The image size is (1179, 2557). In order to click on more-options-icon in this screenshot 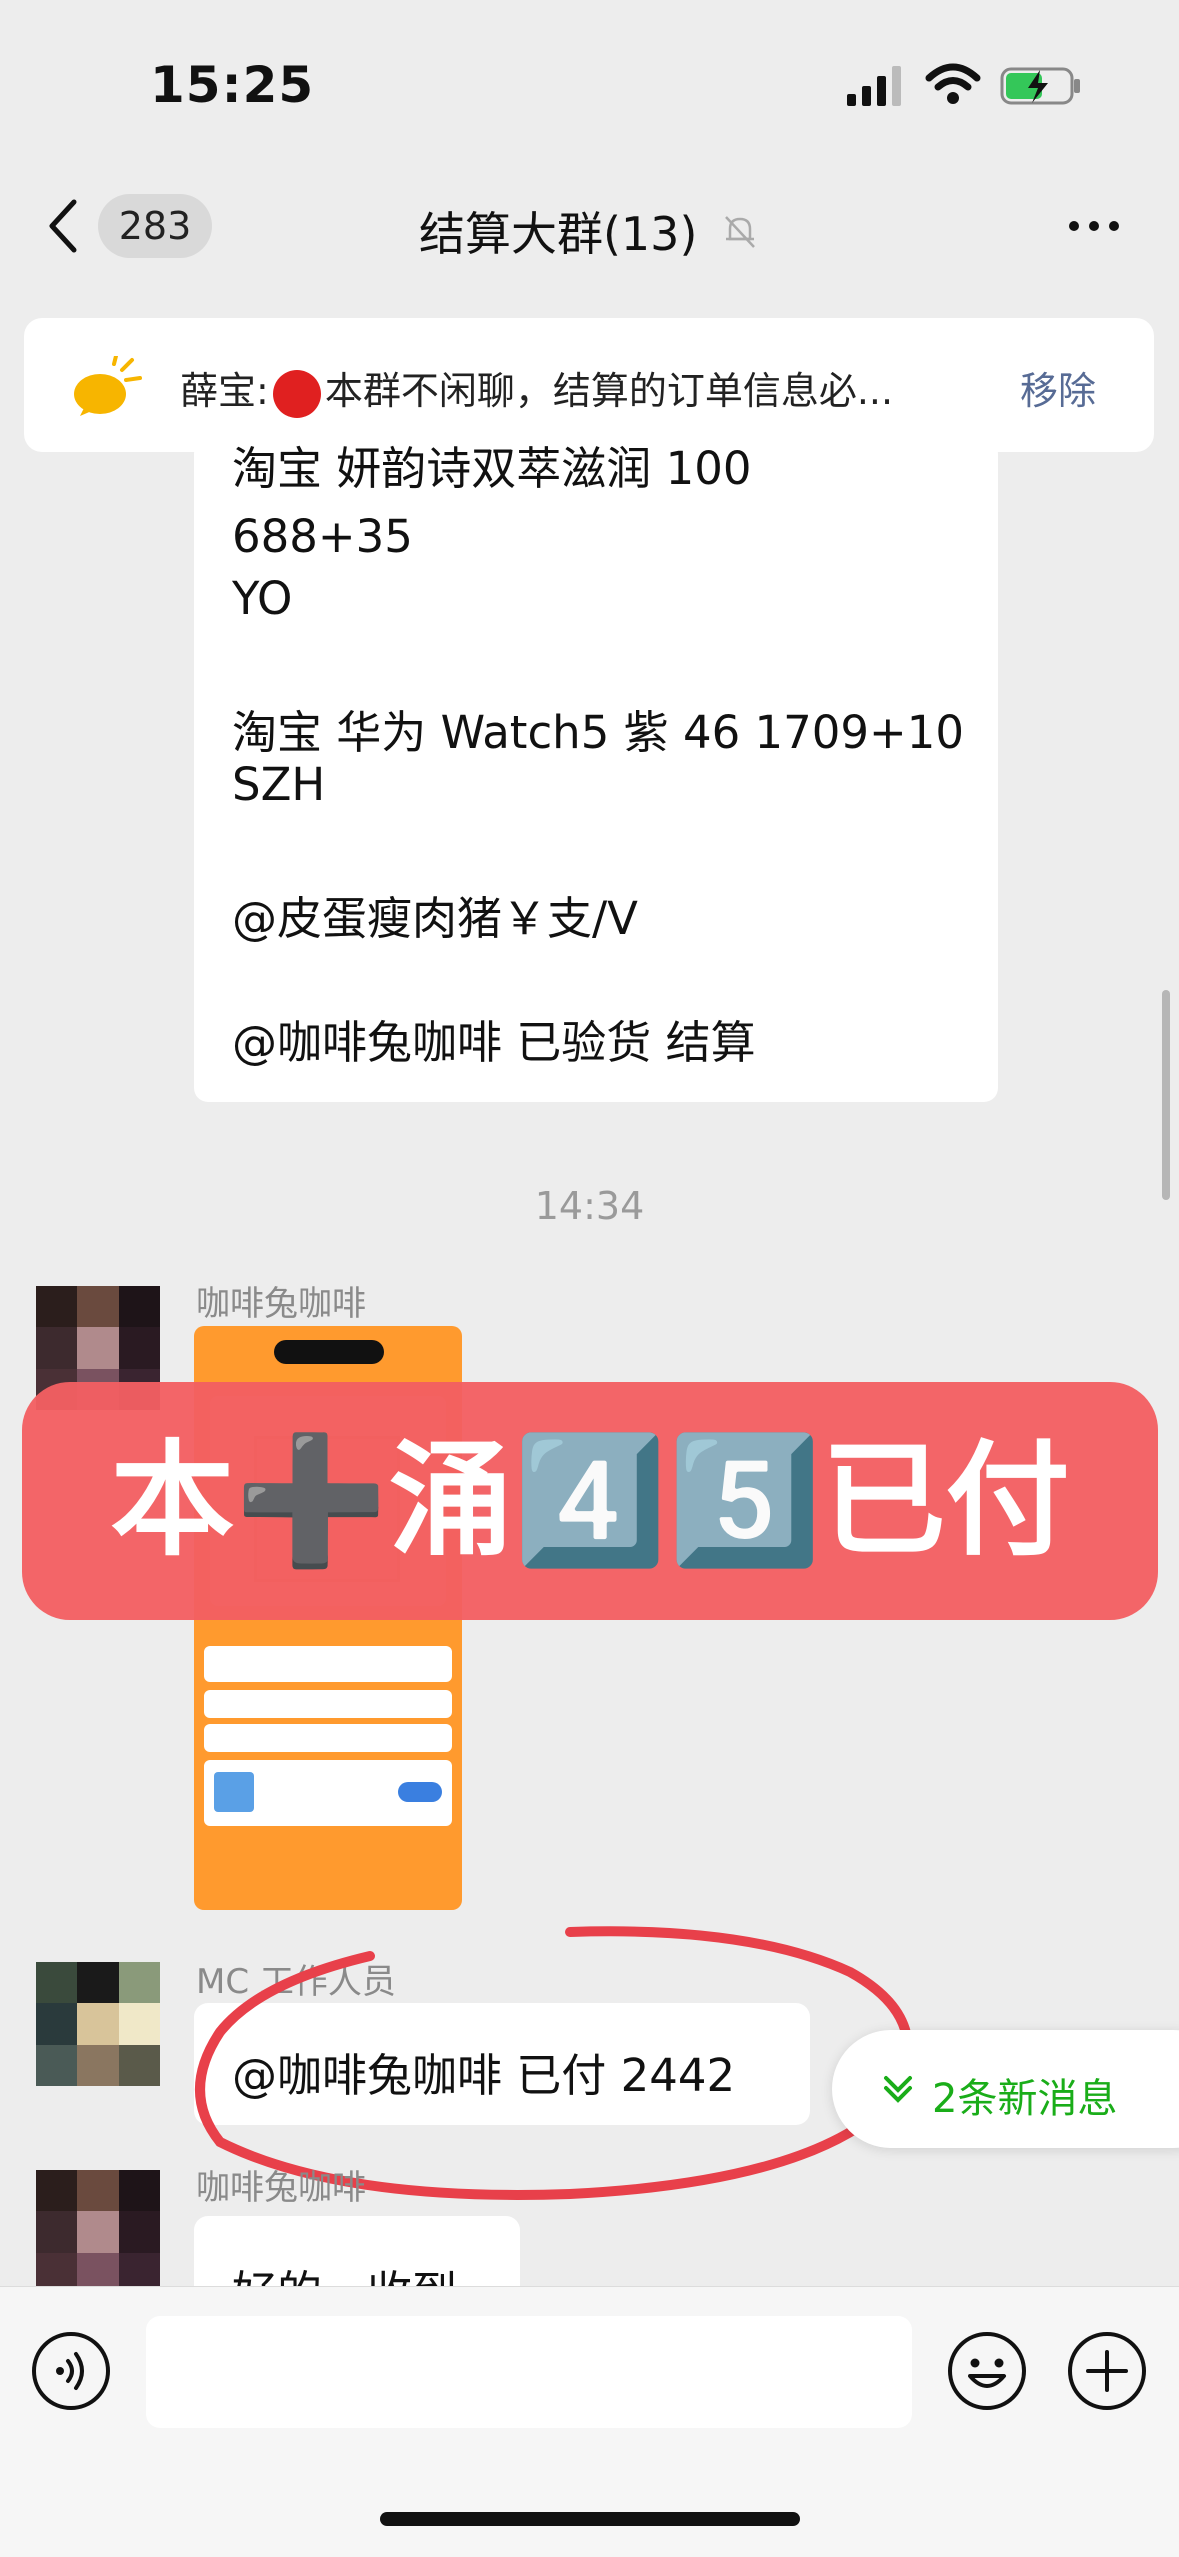, I will do `click(1094, 226)`.